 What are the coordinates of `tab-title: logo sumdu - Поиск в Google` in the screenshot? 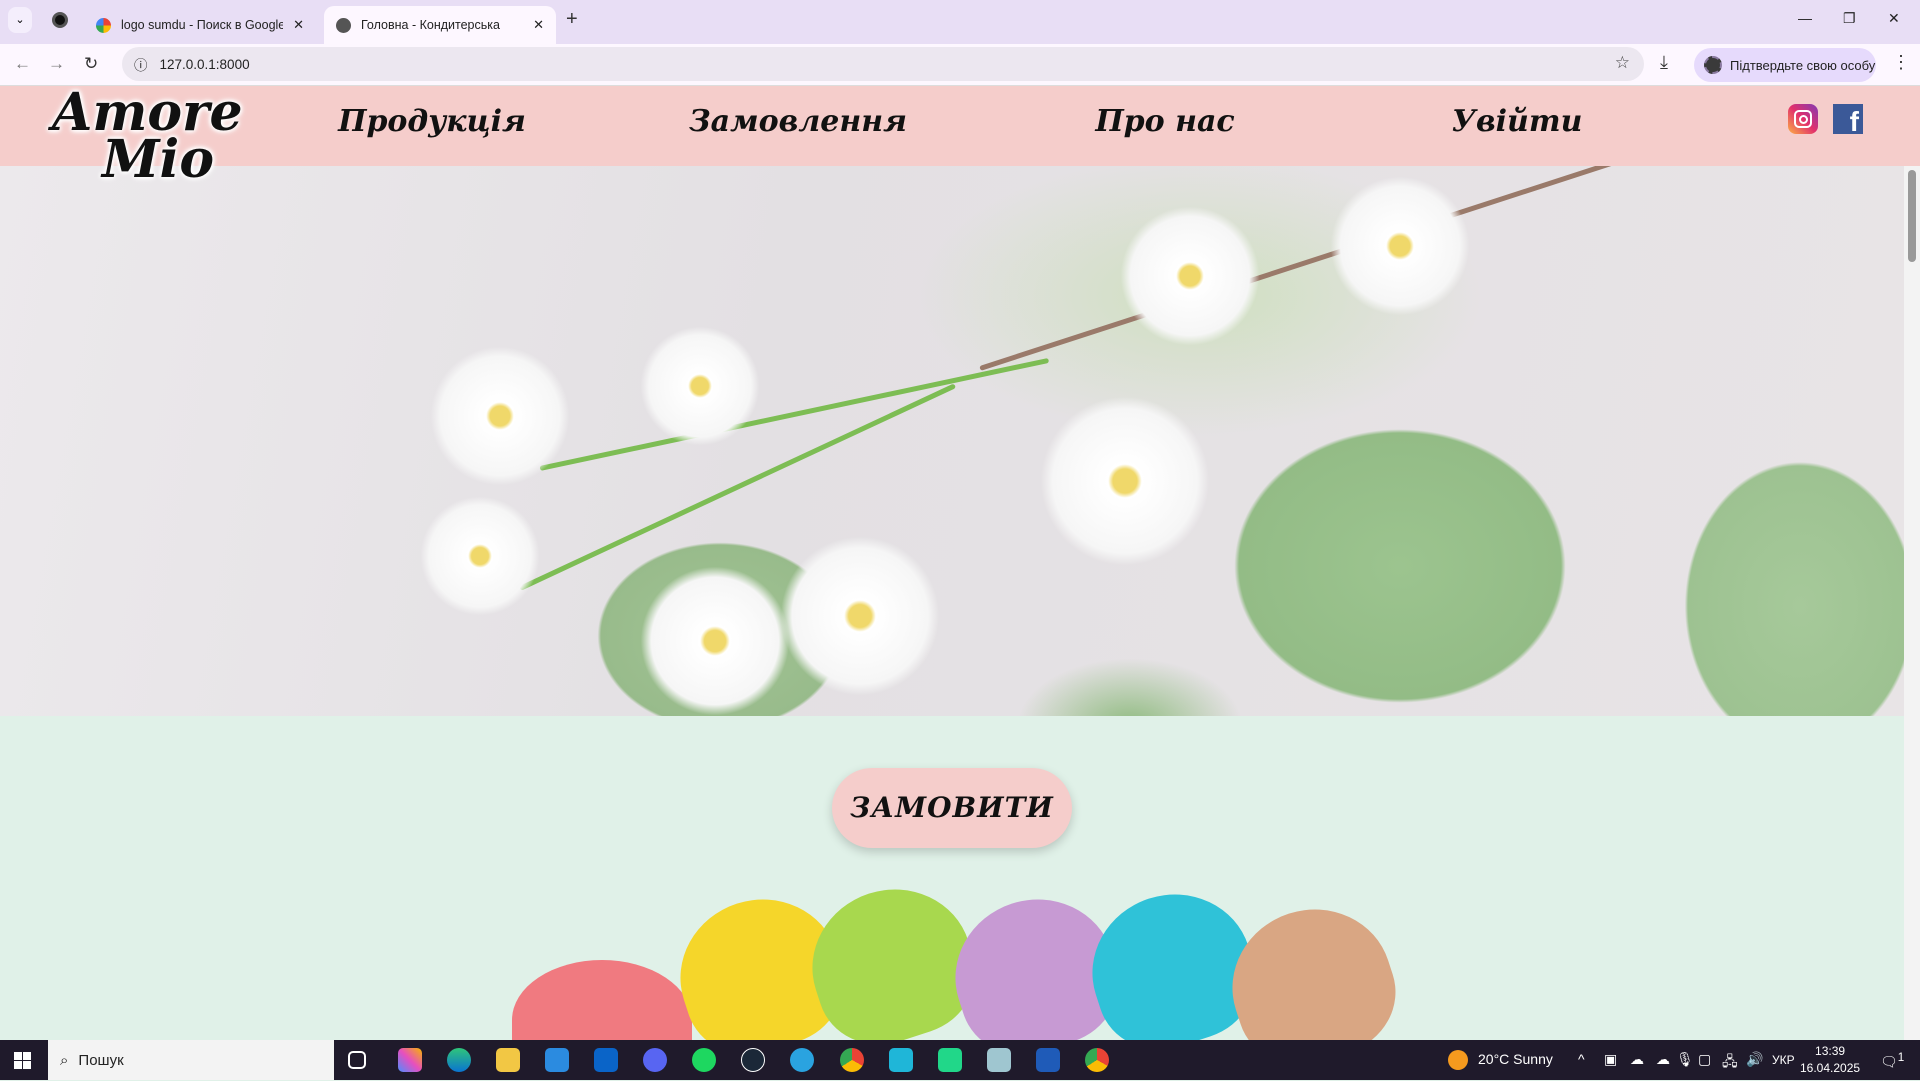 It's located at (202, 25).